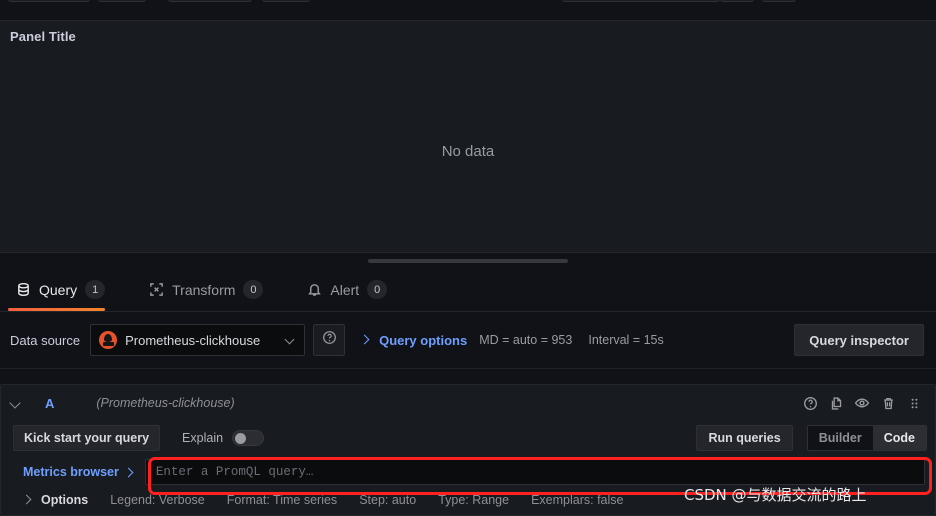 The width and height of the screenshot is (936, 516). Describe the element at coordinates (840, 438) in the screenshot. I see `editor-mode-builder: Builder` at that location.